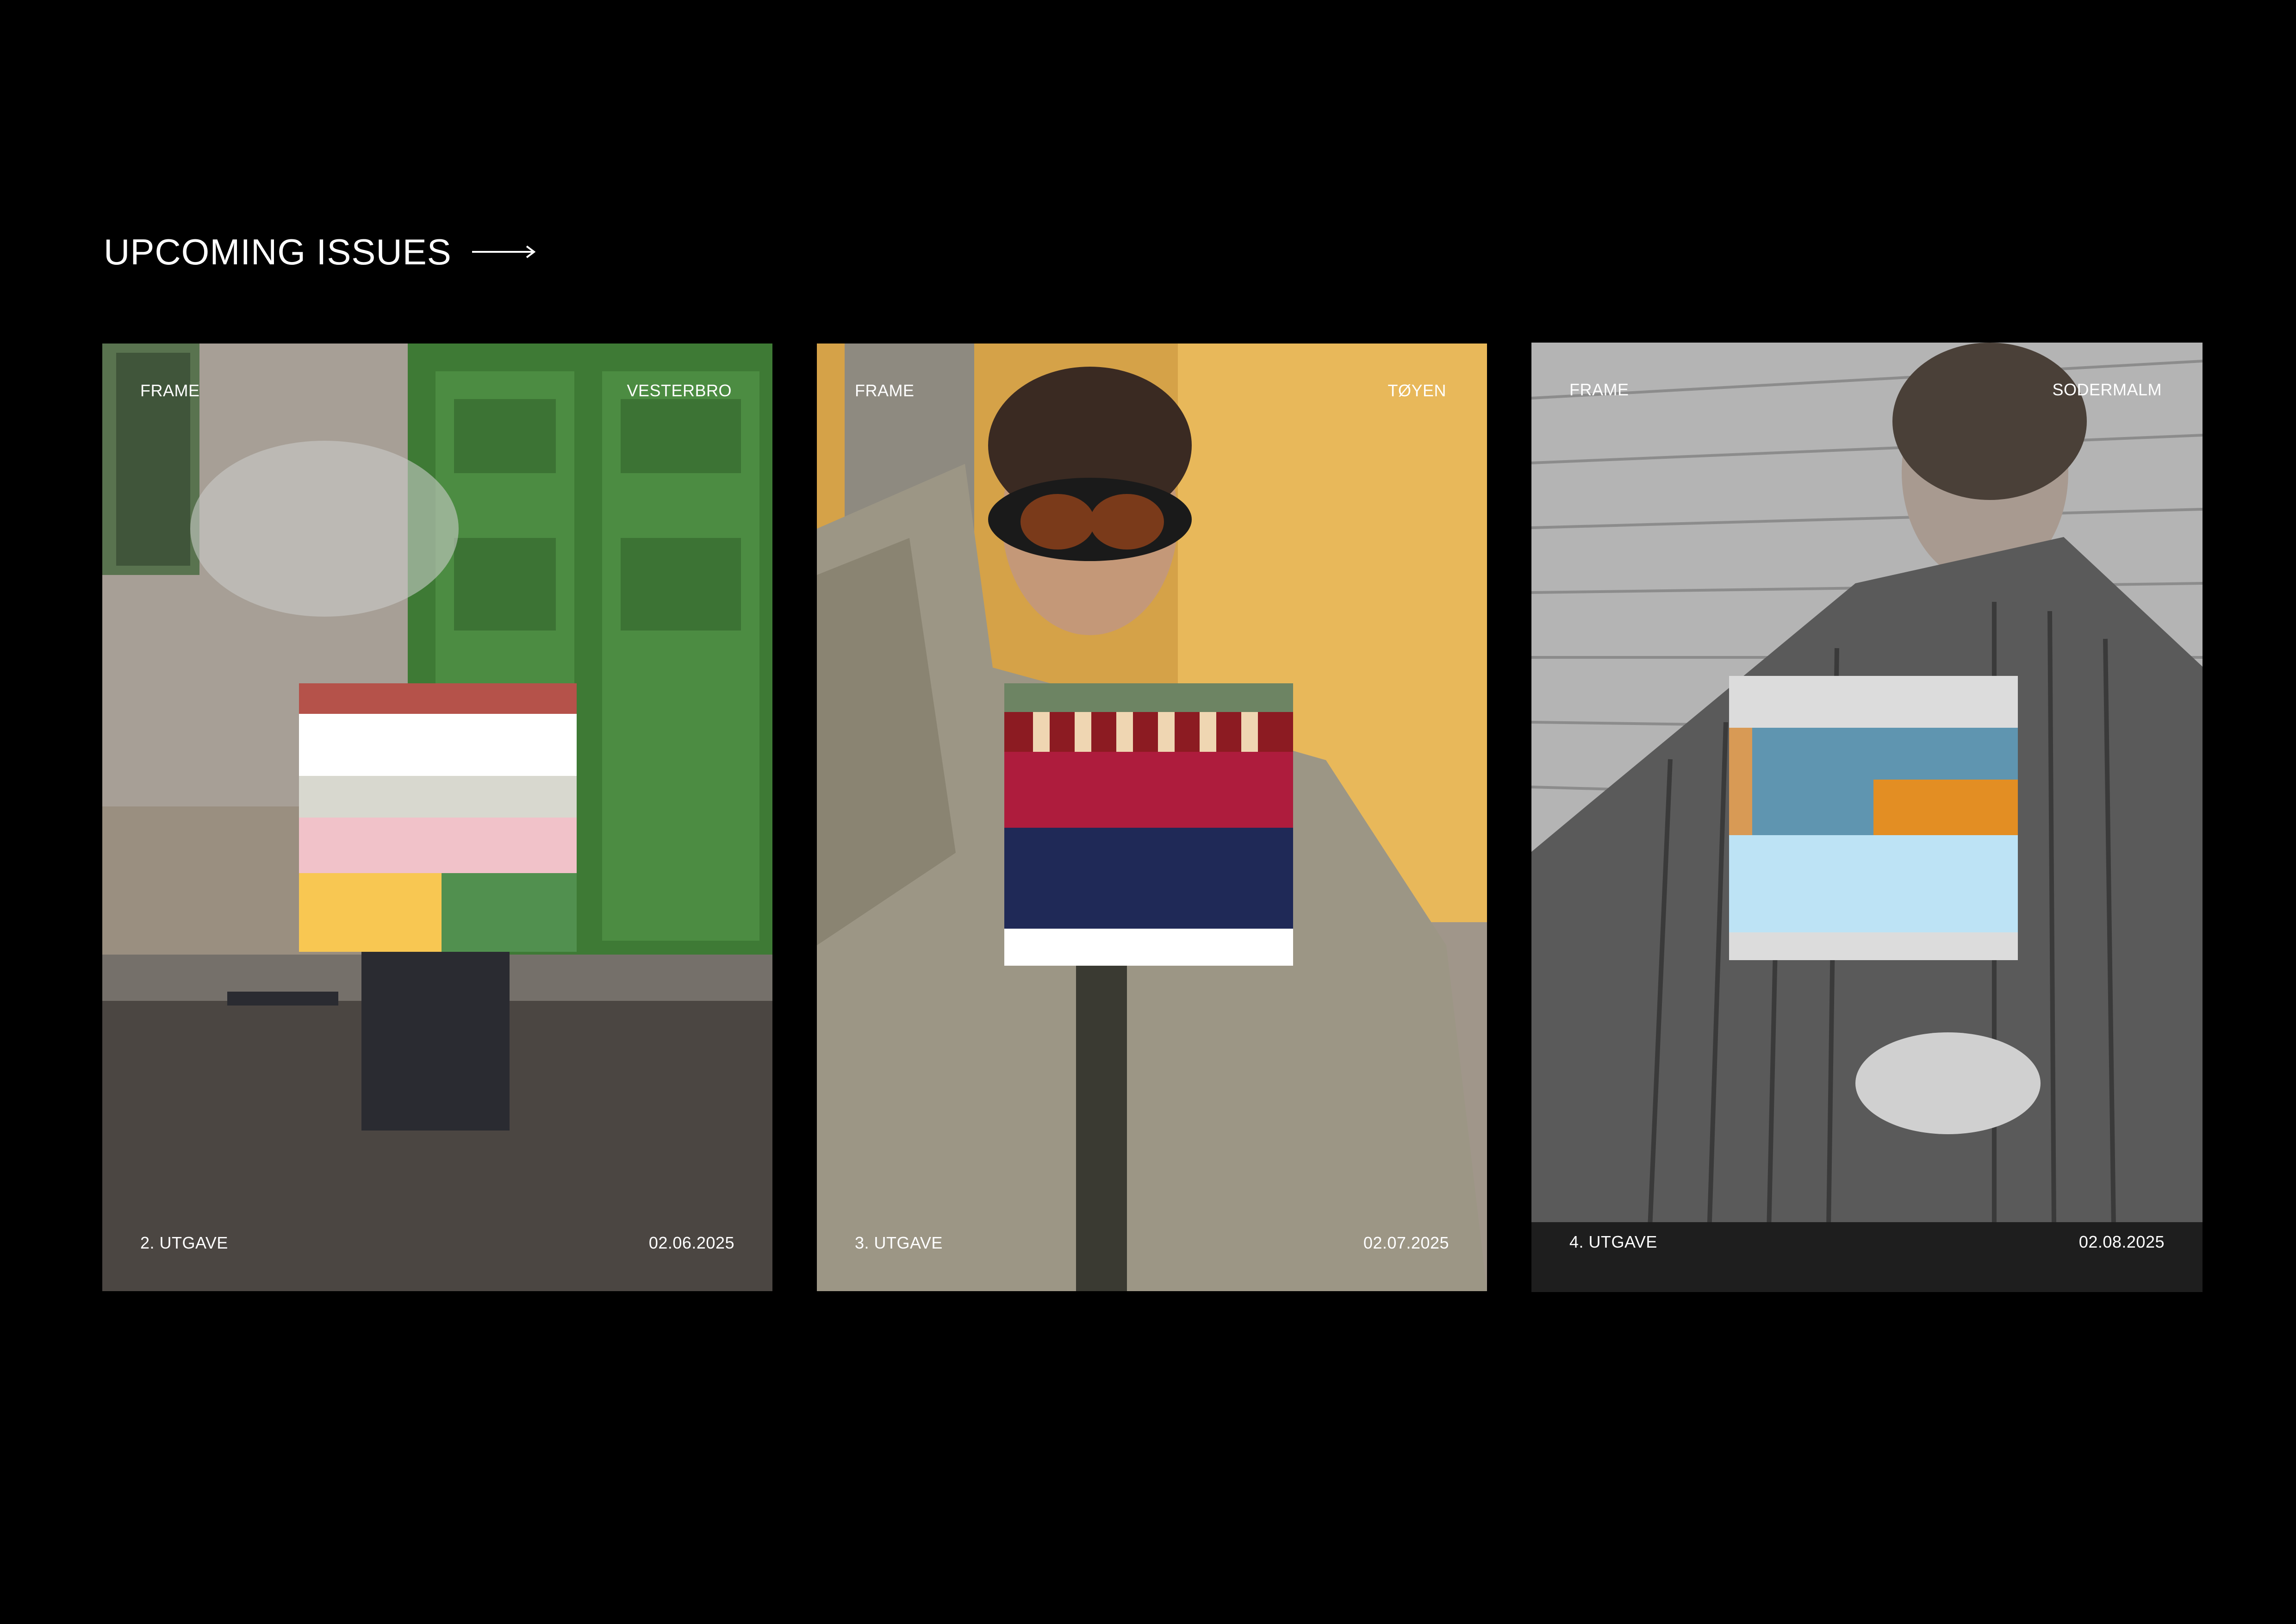  What do you see at coordinates (184, 1242) in the screenshot?
I see `poster-issue: 2. UTGAVE` at bounding box center [184, 1242].